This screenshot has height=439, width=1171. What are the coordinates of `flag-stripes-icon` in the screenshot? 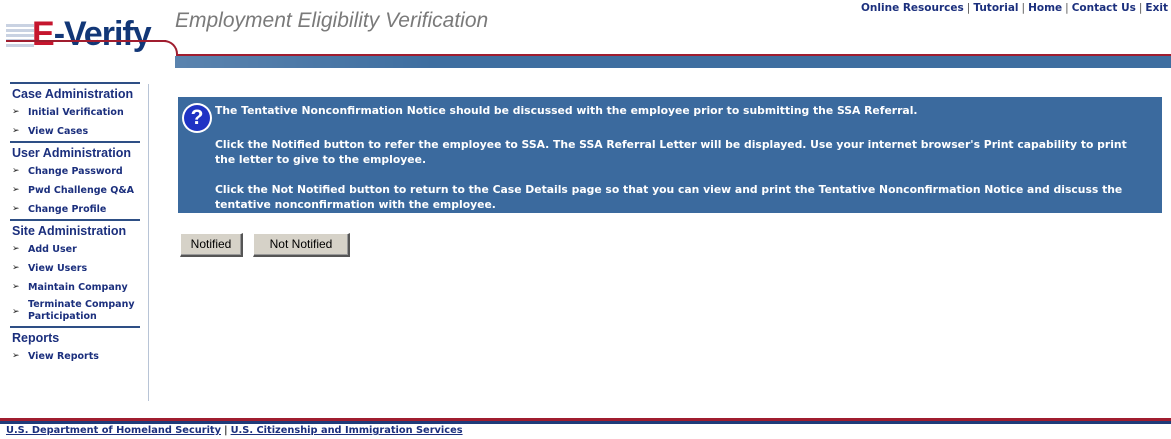 It's located at (20, 37).